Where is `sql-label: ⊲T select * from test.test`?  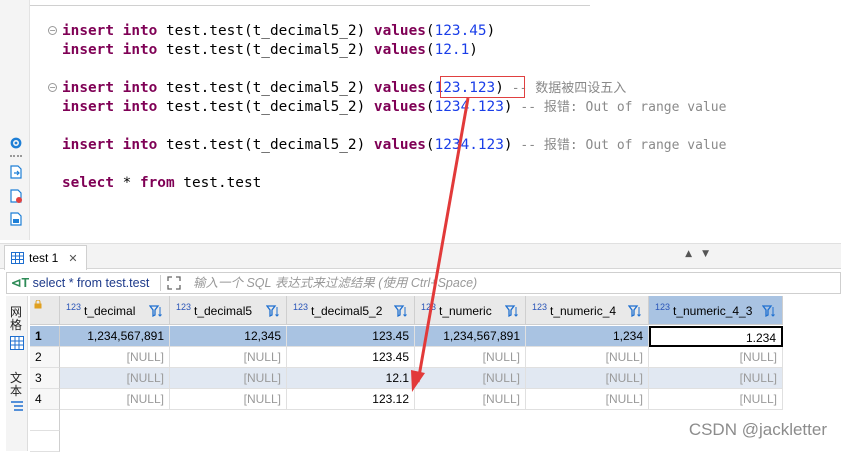 sql-label: ⊲T select * from test.test is located at coordinates (80, 283).